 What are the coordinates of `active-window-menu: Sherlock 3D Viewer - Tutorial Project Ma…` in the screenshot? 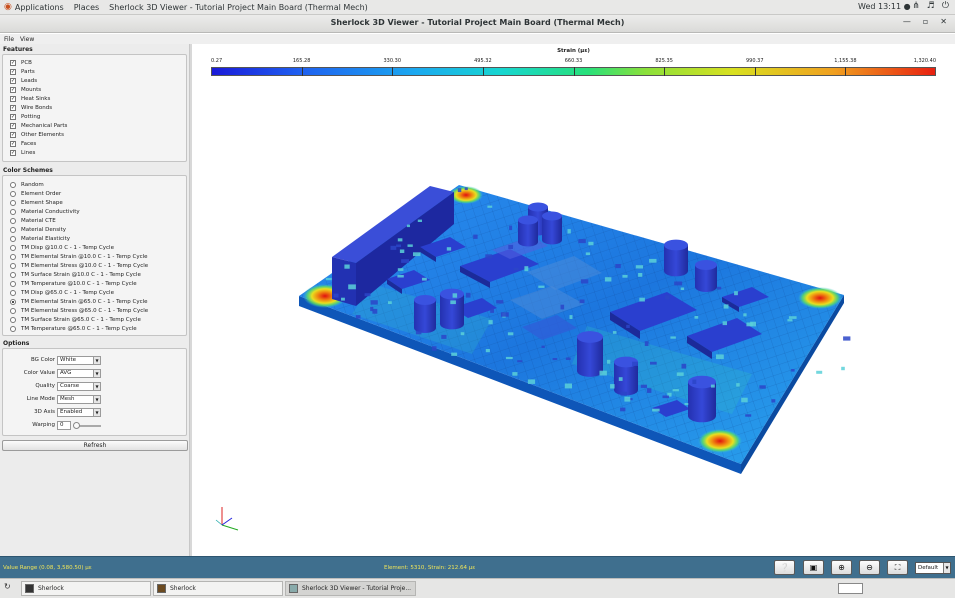 It's located at (238, 7).